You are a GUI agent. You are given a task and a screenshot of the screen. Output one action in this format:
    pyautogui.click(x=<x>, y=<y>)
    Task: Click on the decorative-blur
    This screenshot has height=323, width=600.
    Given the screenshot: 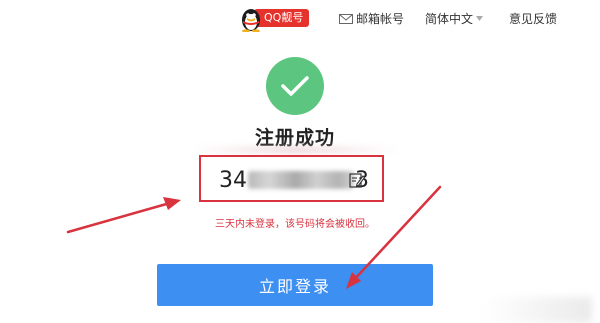 What is the action you would take?
    pyautogui.click(x=295, y=150)
    